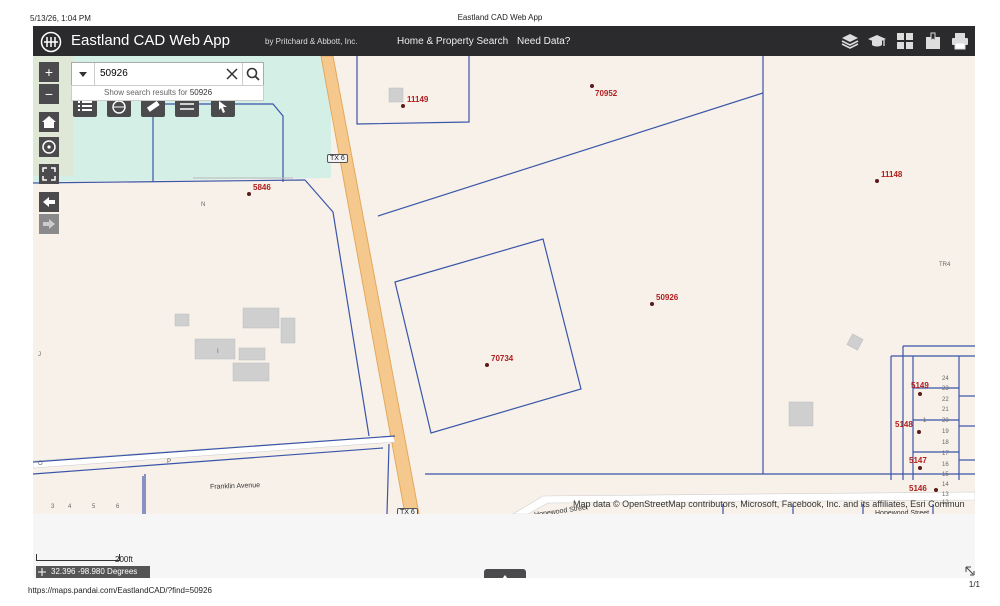  I want to click on resize-icon, so click(970, 571).